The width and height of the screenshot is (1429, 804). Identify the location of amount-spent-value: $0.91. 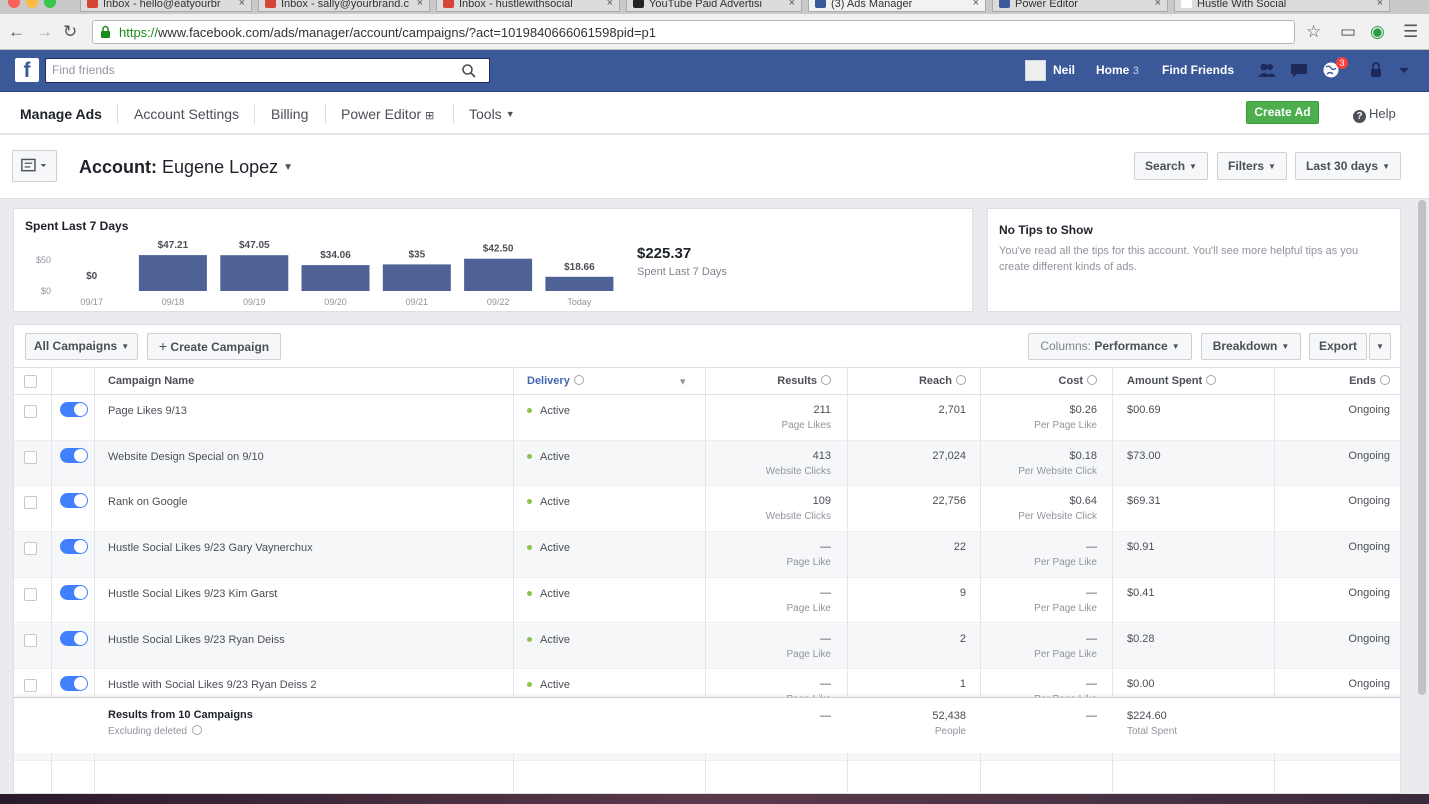
(1141, 547).